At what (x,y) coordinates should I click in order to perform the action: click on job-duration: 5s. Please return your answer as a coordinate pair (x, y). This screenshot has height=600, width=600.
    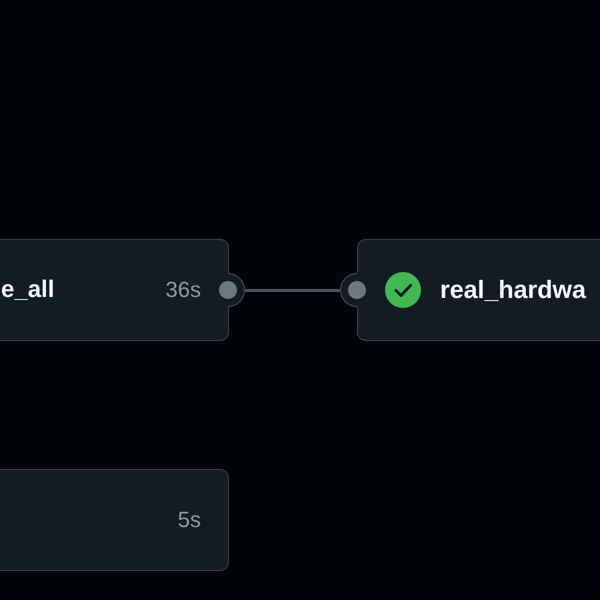
    Looking at the image, I should click on (189, 520).